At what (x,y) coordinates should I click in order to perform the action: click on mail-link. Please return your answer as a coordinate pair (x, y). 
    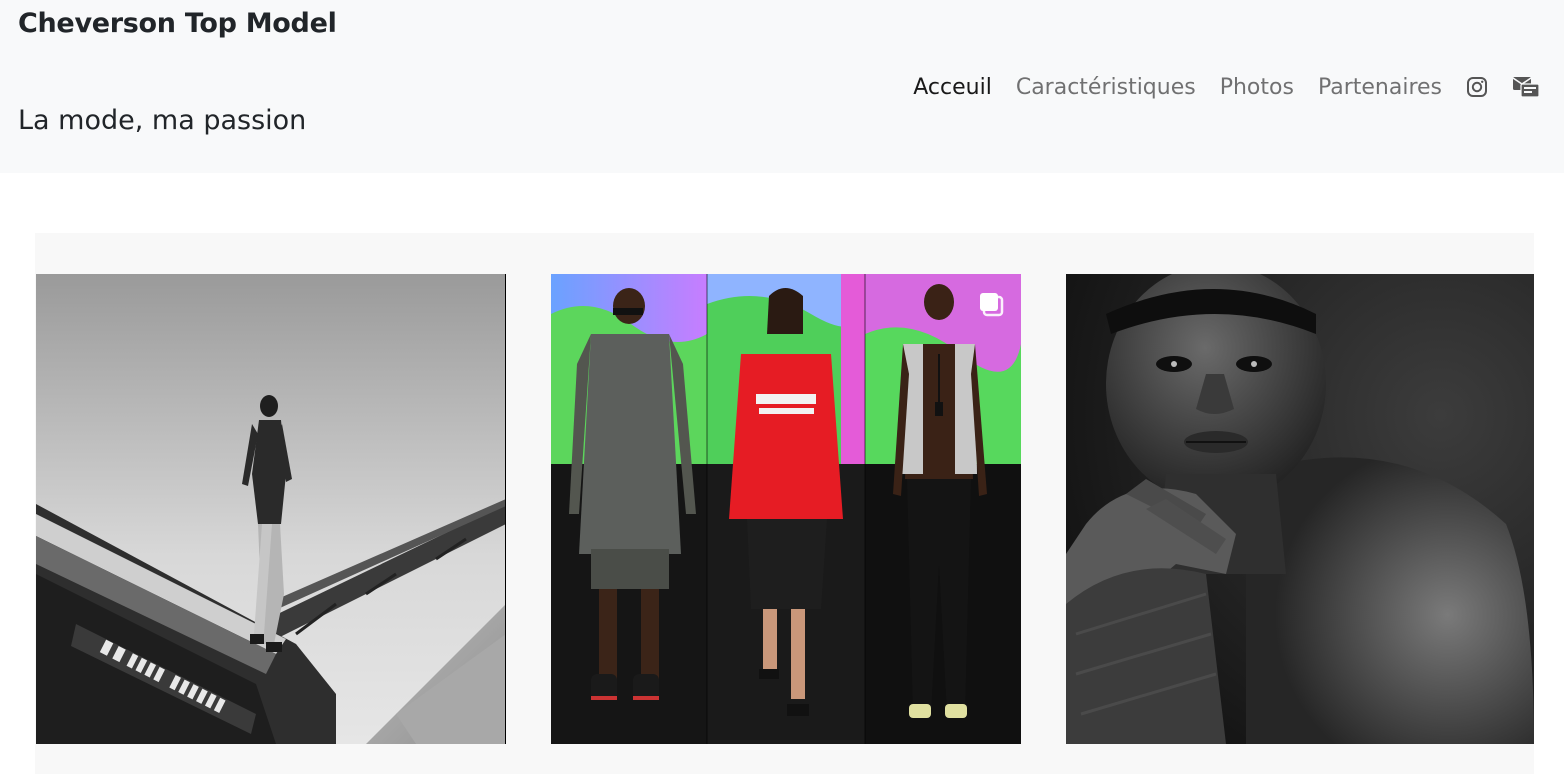
    Looking at the image, I should click on (1527, 87).